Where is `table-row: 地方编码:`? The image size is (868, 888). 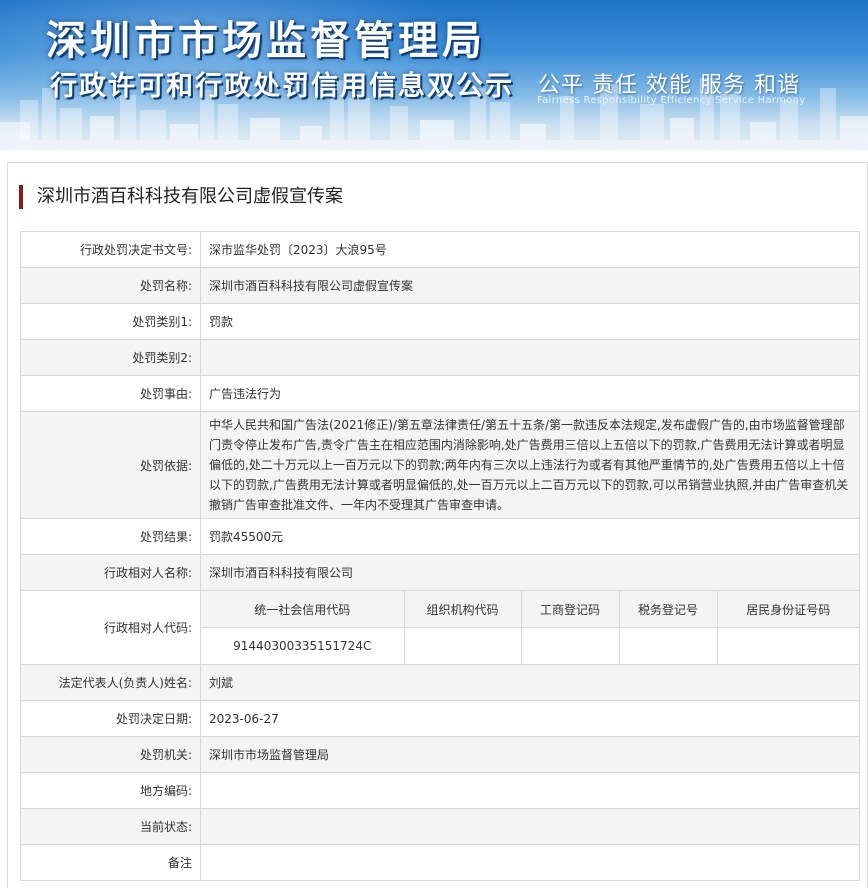 table-row: 地方编码: is located at coordinates (440, 790).